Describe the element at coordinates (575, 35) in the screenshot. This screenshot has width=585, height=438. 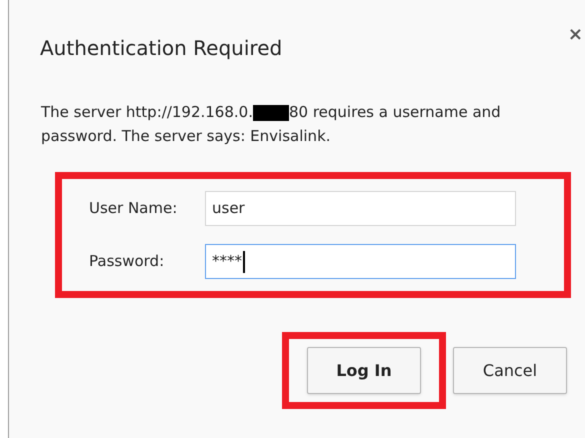
I see `close-button: ×` at that location.